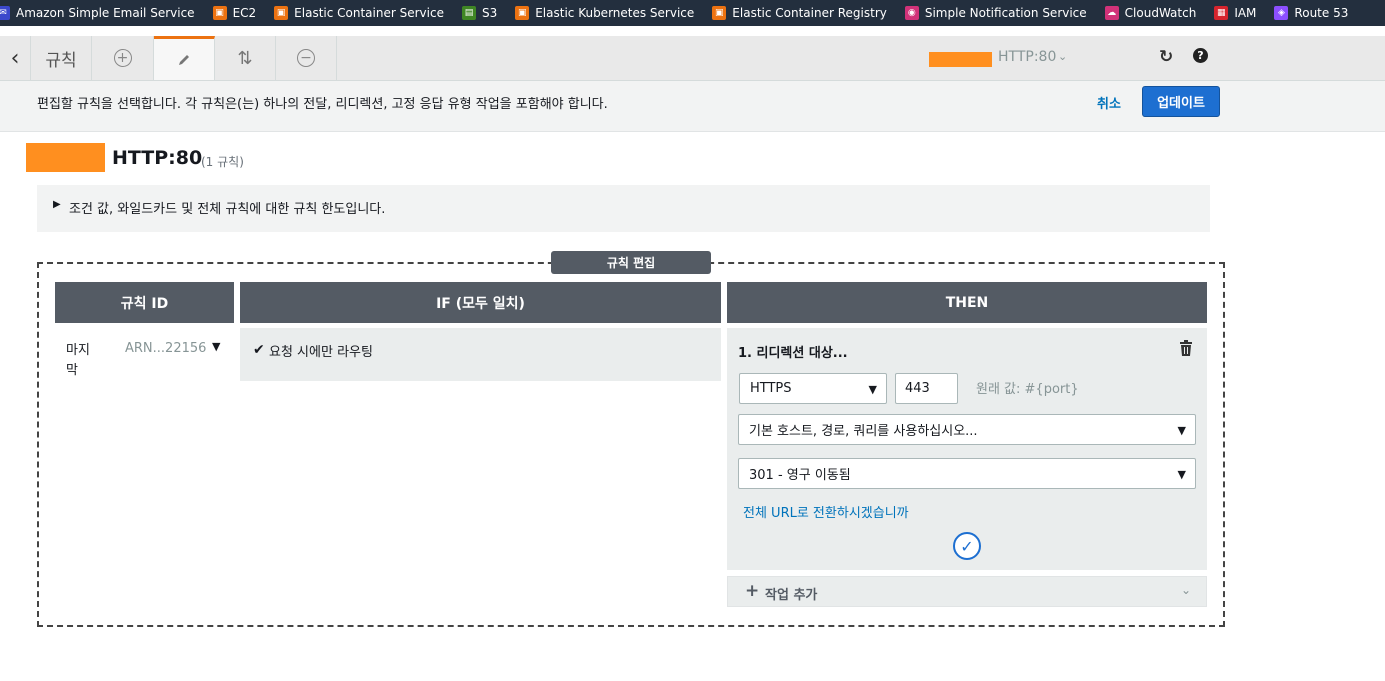 The height and width of the screenshot is (681, 1385). Describe the element at coordinates (227, 209) in the screenshot. I see `disclosure-text: 조건 값, 와일드카드 및 전체 규칙에 대한 규칙 한도입니다.` at that location.